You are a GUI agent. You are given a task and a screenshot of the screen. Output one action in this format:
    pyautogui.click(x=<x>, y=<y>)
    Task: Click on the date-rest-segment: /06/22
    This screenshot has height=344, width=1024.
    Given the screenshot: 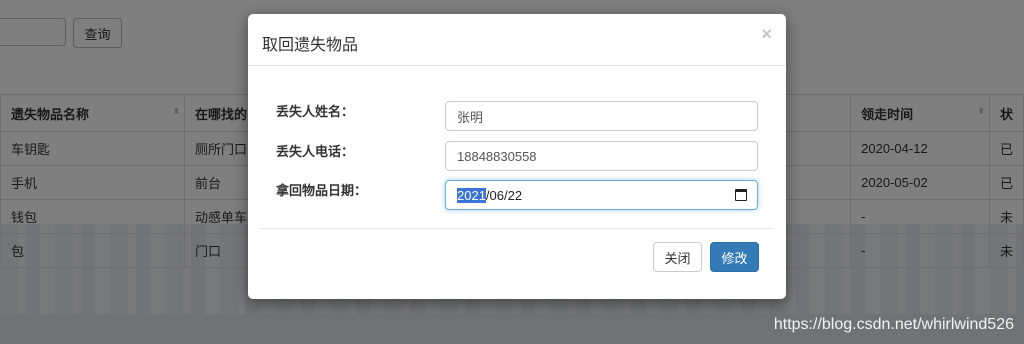 What is the action you would take?
    pyautogui.click(x=504, y=195)
    